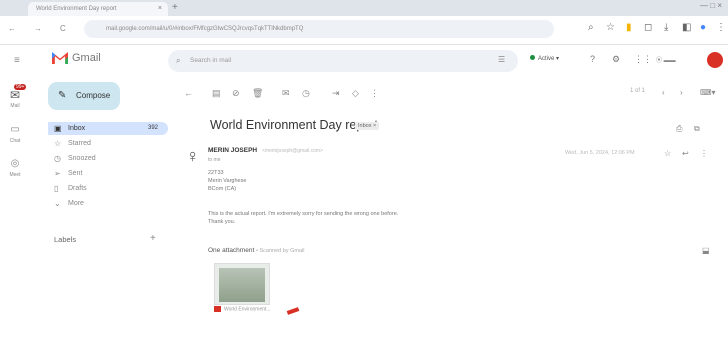 The image size is (728, 338). I want to click on extension-icon: ▮, so click(629, 27).